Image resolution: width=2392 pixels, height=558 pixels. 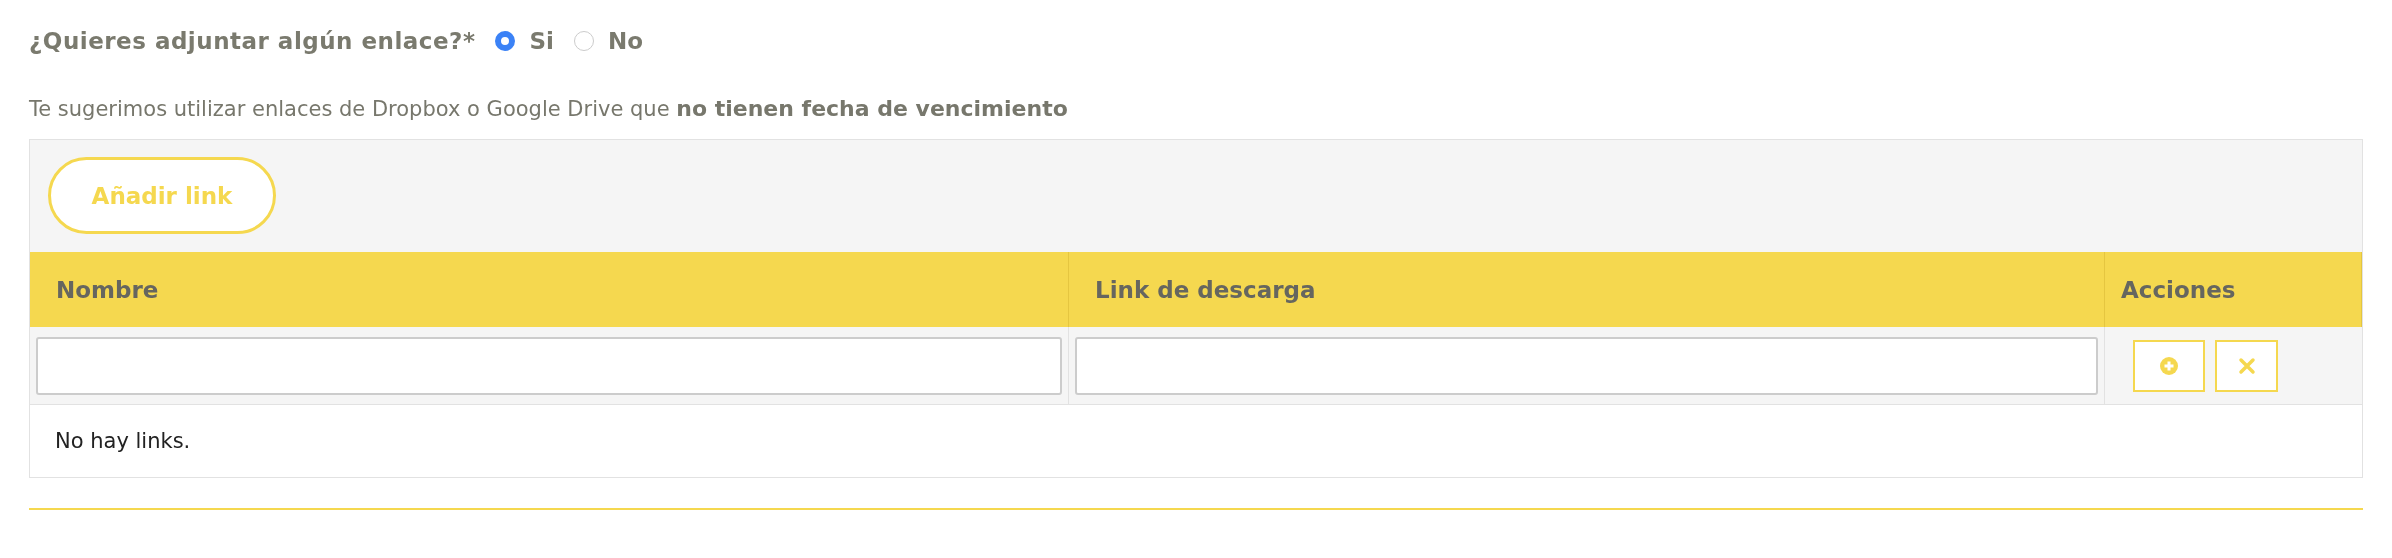 I want to click on hint-text: Te sugerimos utilizar enlaces de Dropbox o Google Drive que no tienen fecha de vencimiento, so click(x=549, y=108).